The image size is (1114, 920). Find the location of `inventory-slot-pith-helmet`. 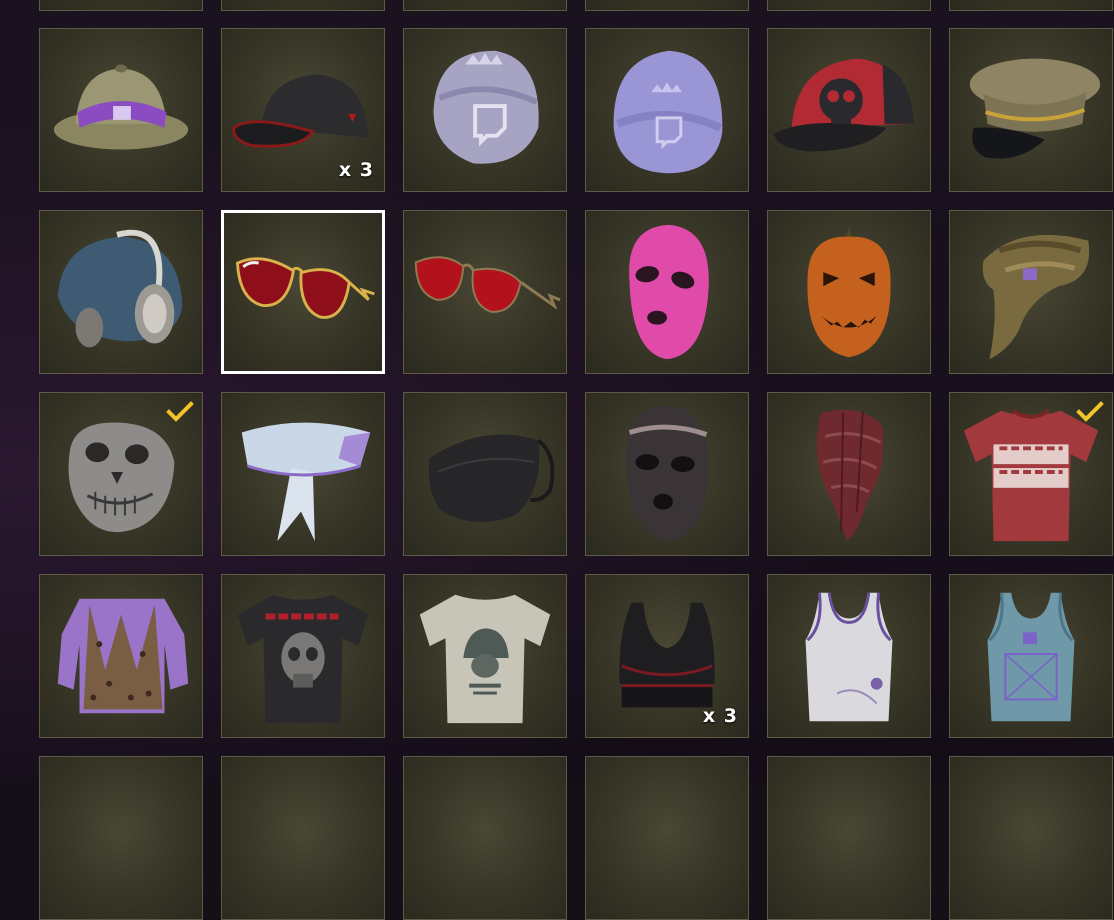

inventory-slot-pith-helmet is located at coordinates (121, 110).